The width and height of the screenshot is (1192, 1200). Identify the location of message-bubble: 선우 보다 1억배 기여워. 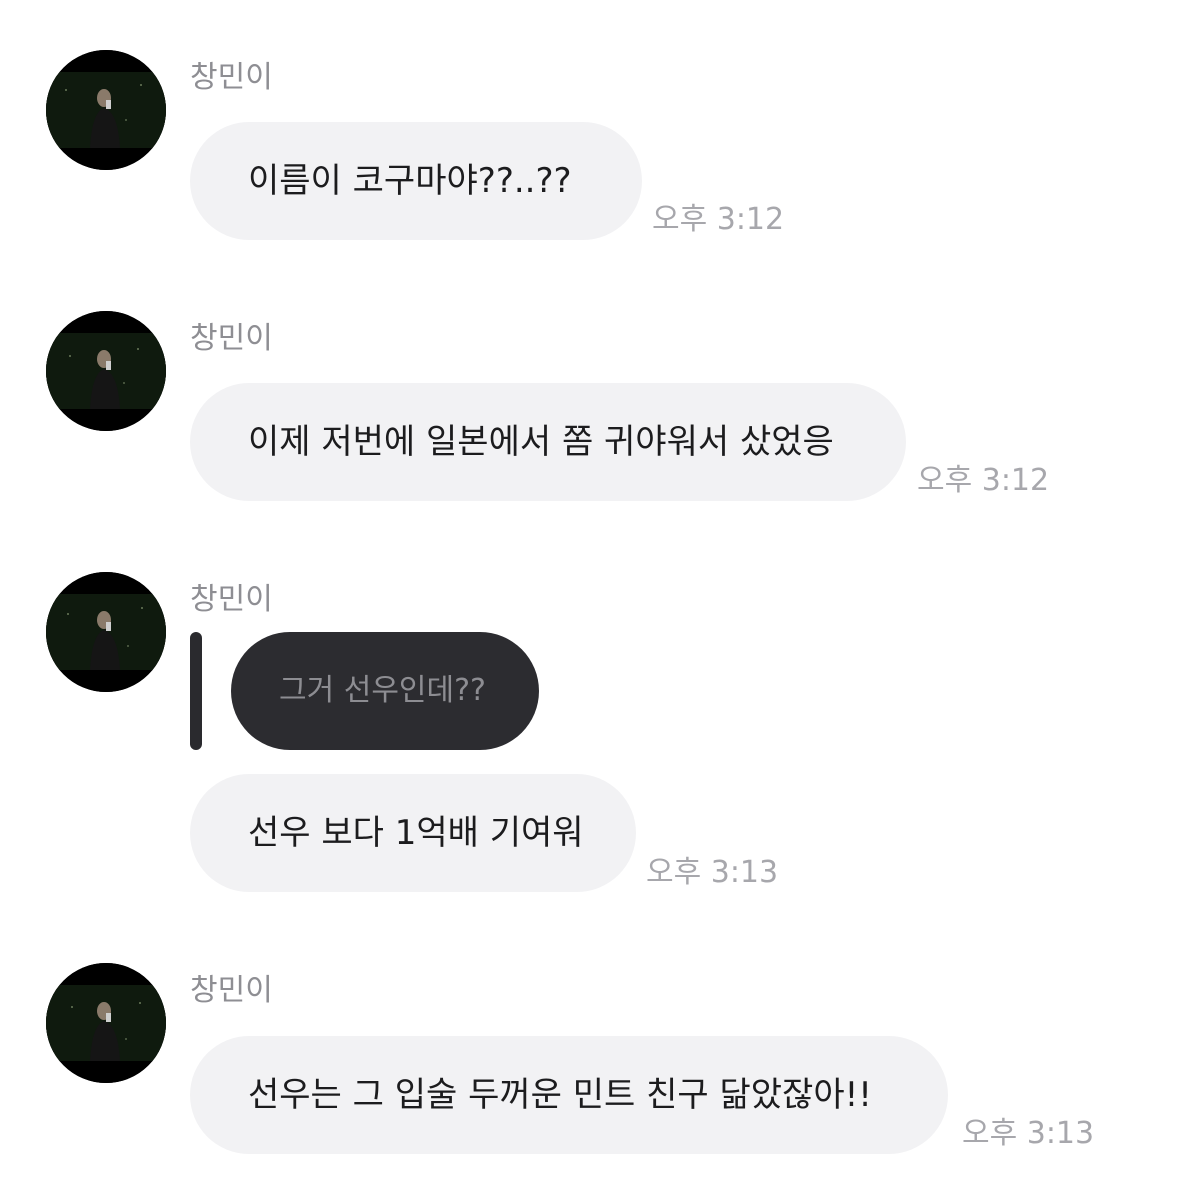
(413, 833).